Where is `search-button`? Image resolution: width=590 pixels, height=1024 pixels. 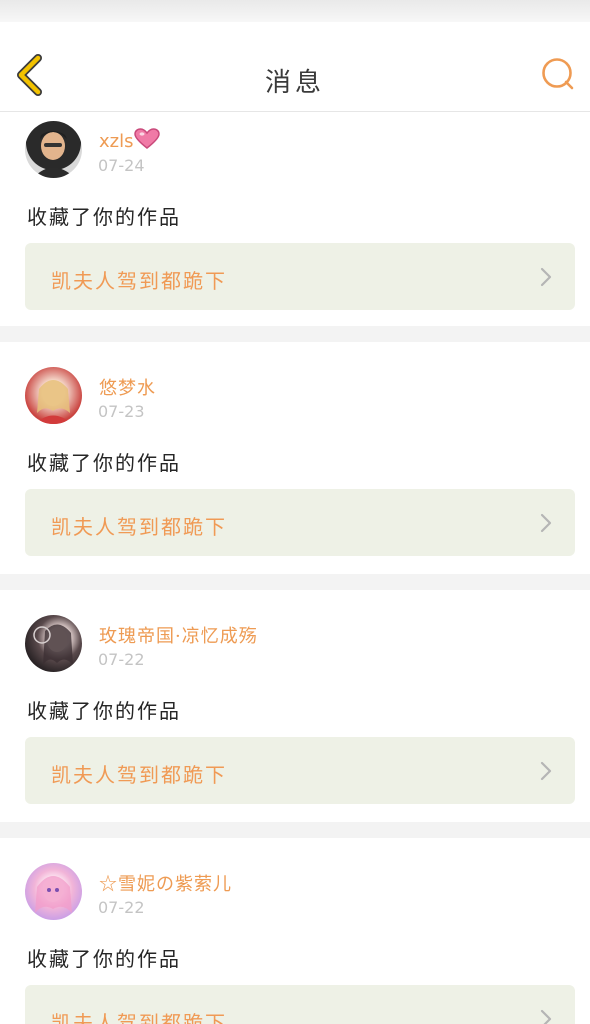 search-button is located at coordinates (558, 74).